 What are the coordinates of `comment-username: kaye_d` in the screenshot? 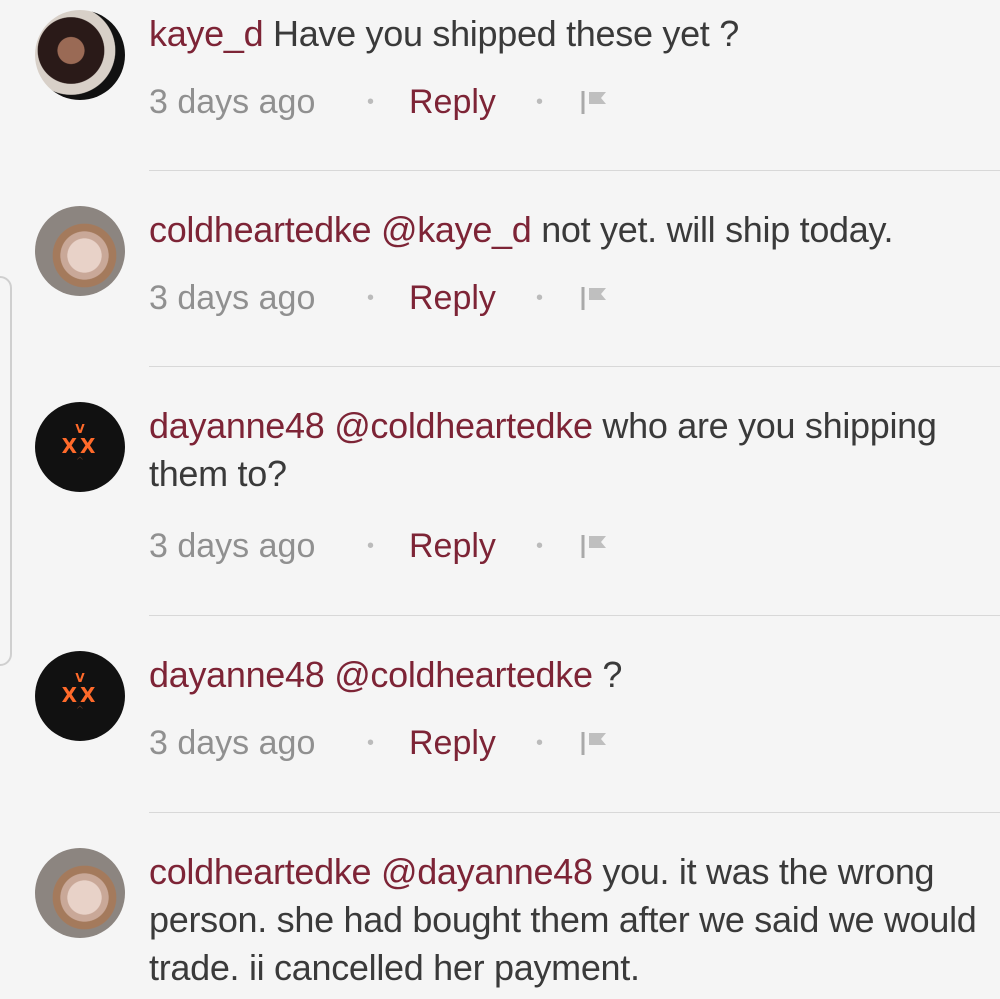 It's located at (206, 33).